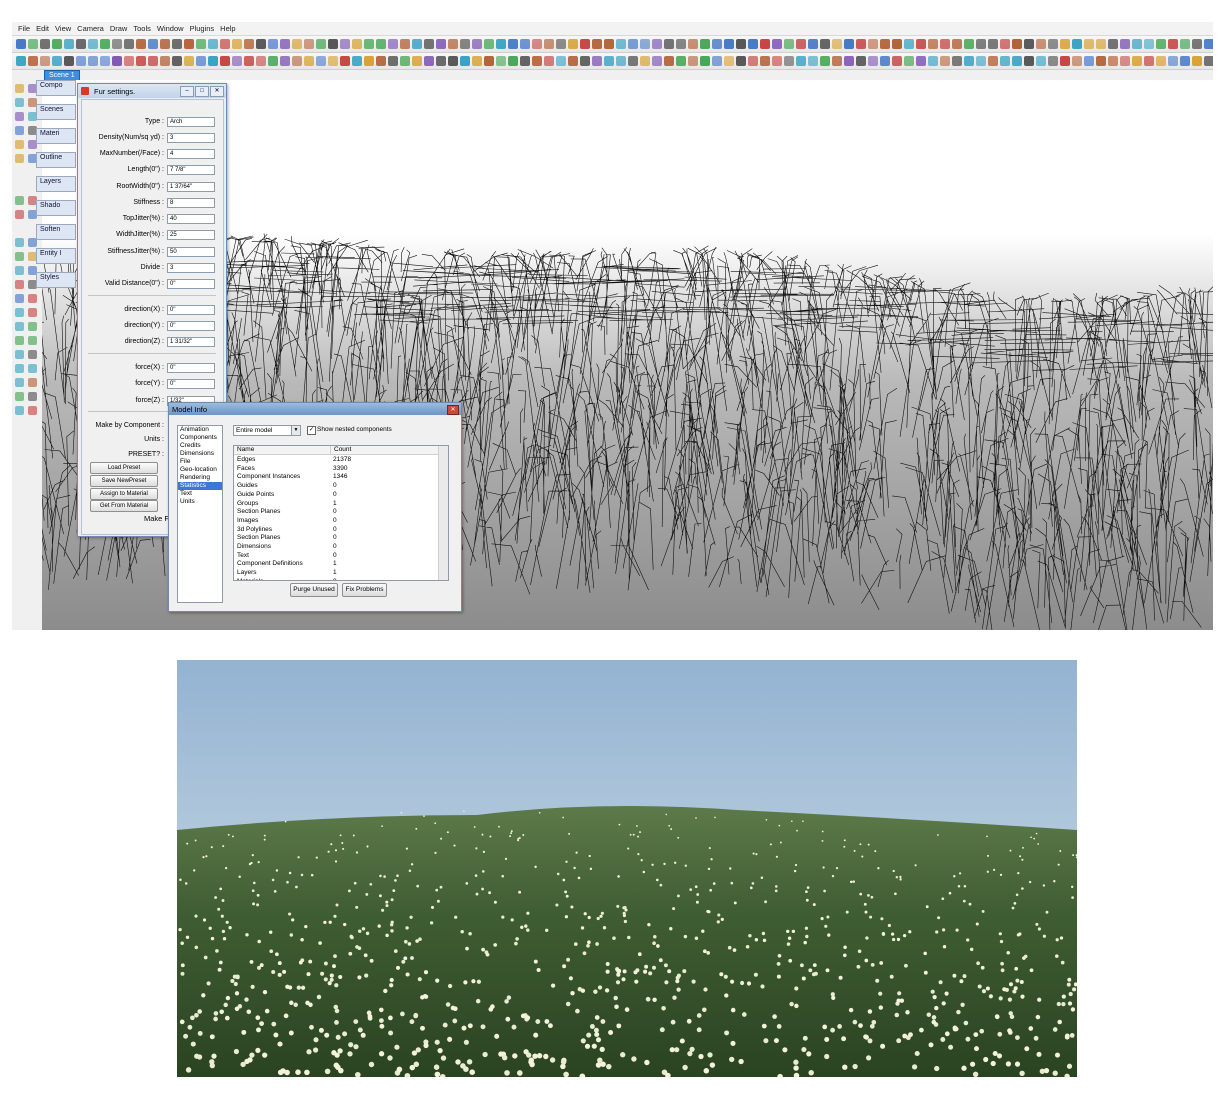 The height and width of the screenshot is (1106, 1225). What do you see at coordinates (200, 462) in the screenshot?
I see `nav-item-file: File` at bounding box center [200, 462].